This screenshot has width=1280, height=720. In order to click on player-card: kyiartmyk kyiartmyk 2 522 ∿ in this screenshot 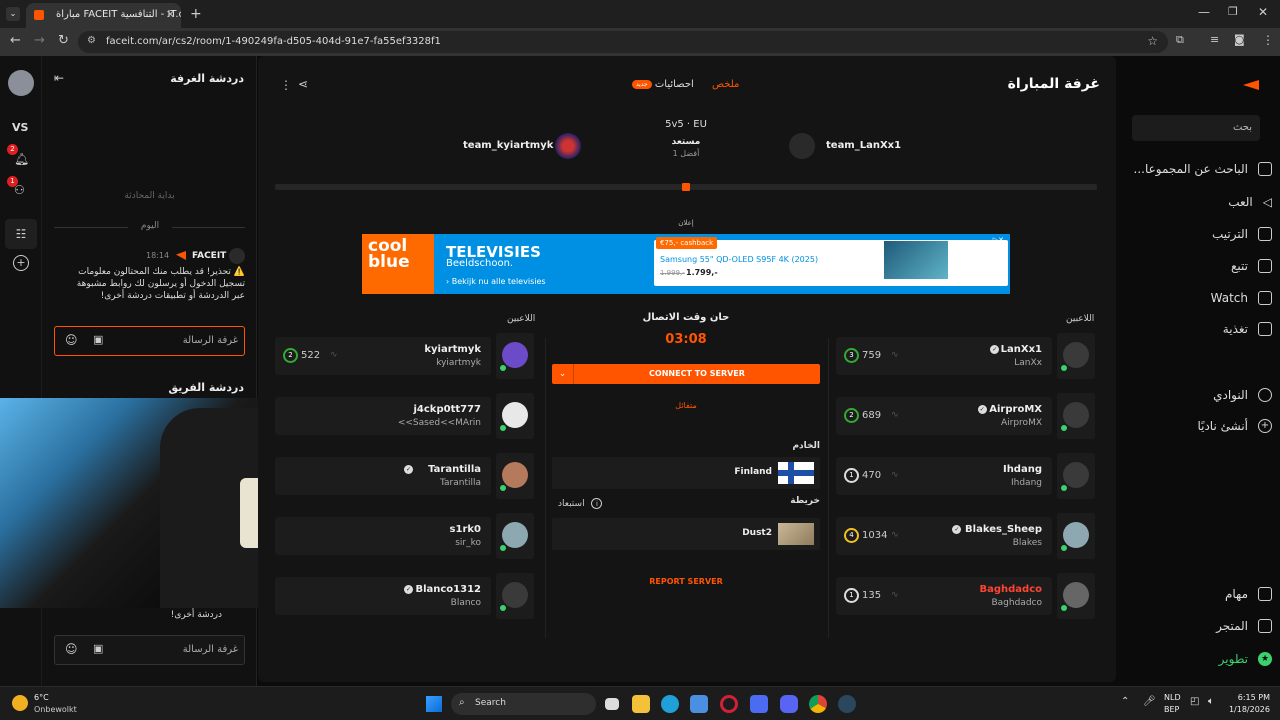, I will do `click(383, 356)`.